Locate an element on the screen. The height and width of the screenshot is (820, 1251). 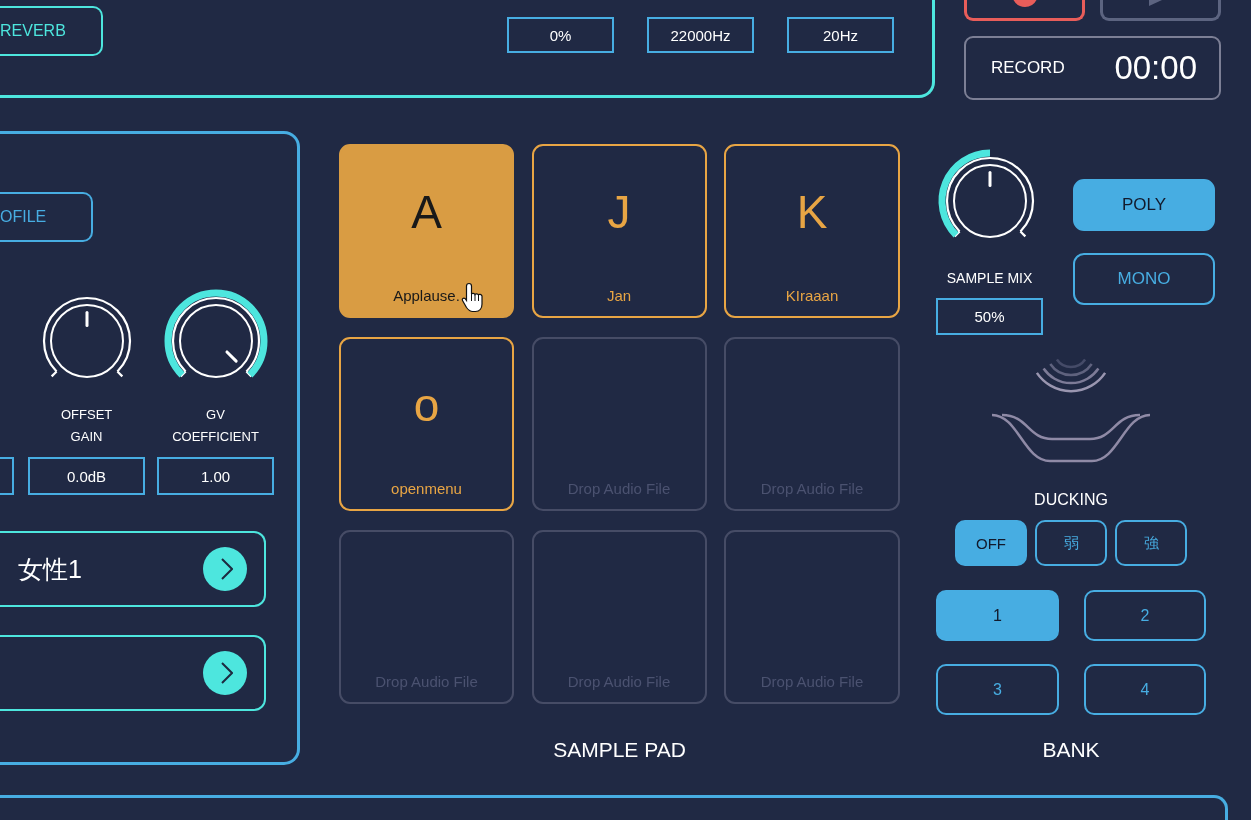
bank-button: 1 is located at coordinates (997, 615).